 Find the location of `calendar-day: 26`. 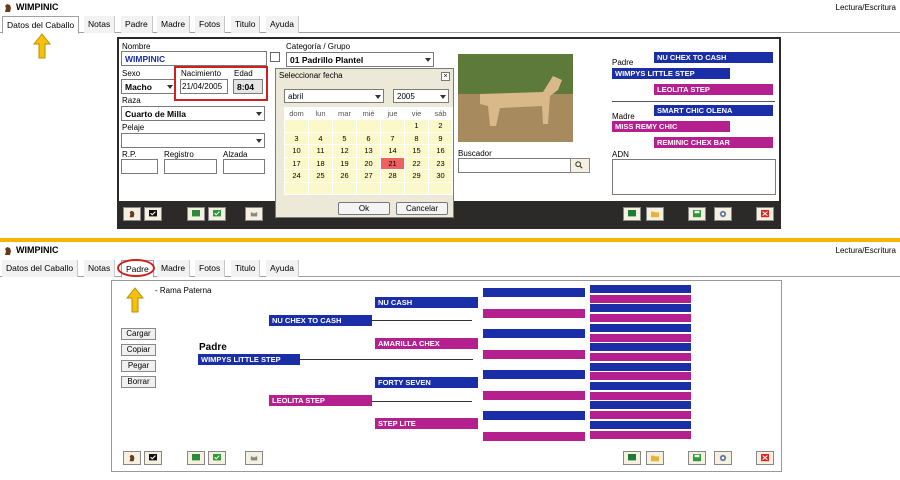

calendar-day: 26 is located at coordinates (344, 176).